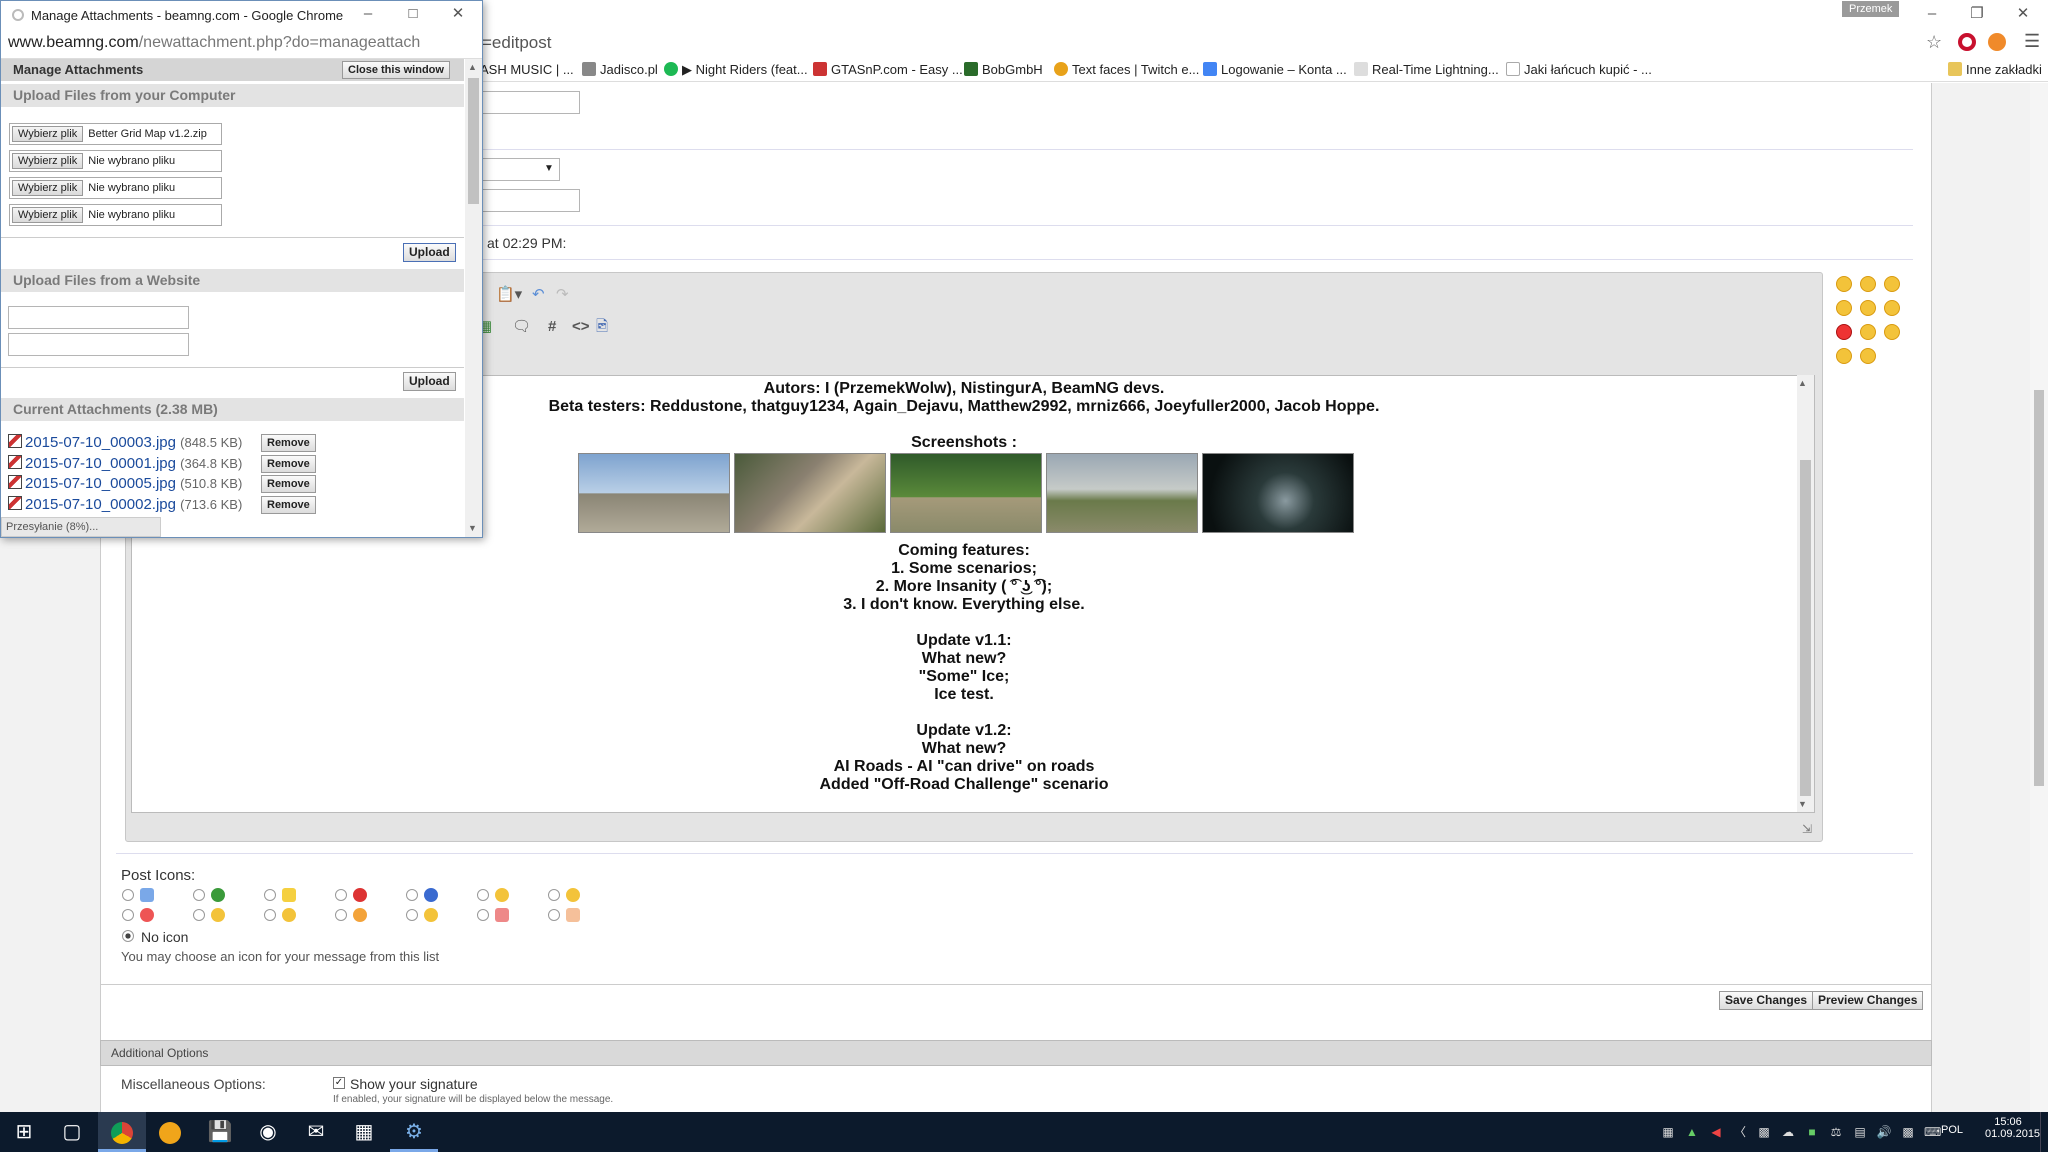 The width and height of the screenshot is (2048, 1152). What do you see at coordinates (339, 1083) in the screenshot?
I see `signature-checkbox: ✓` at bounding box center [339, 1083].